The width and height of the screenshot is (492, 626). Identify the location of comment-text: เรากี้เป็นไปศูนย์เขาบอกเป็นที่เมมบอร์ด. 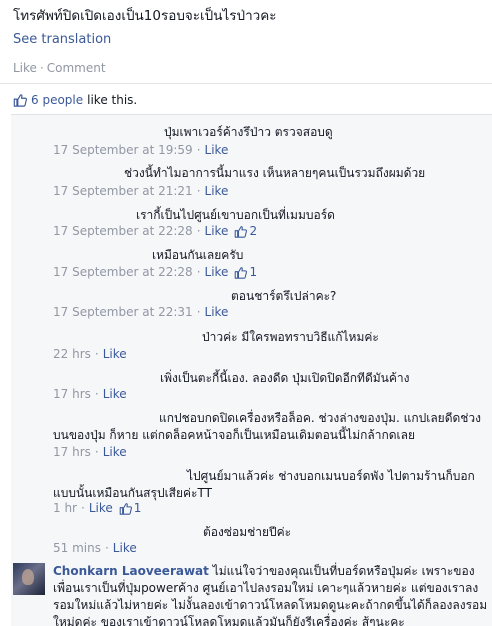
(235, 215).